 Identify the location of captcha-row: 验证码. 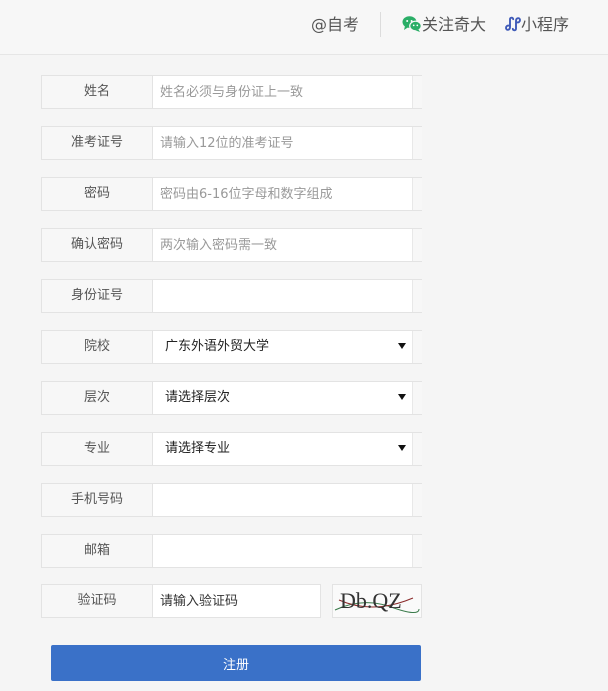
(181, 601).